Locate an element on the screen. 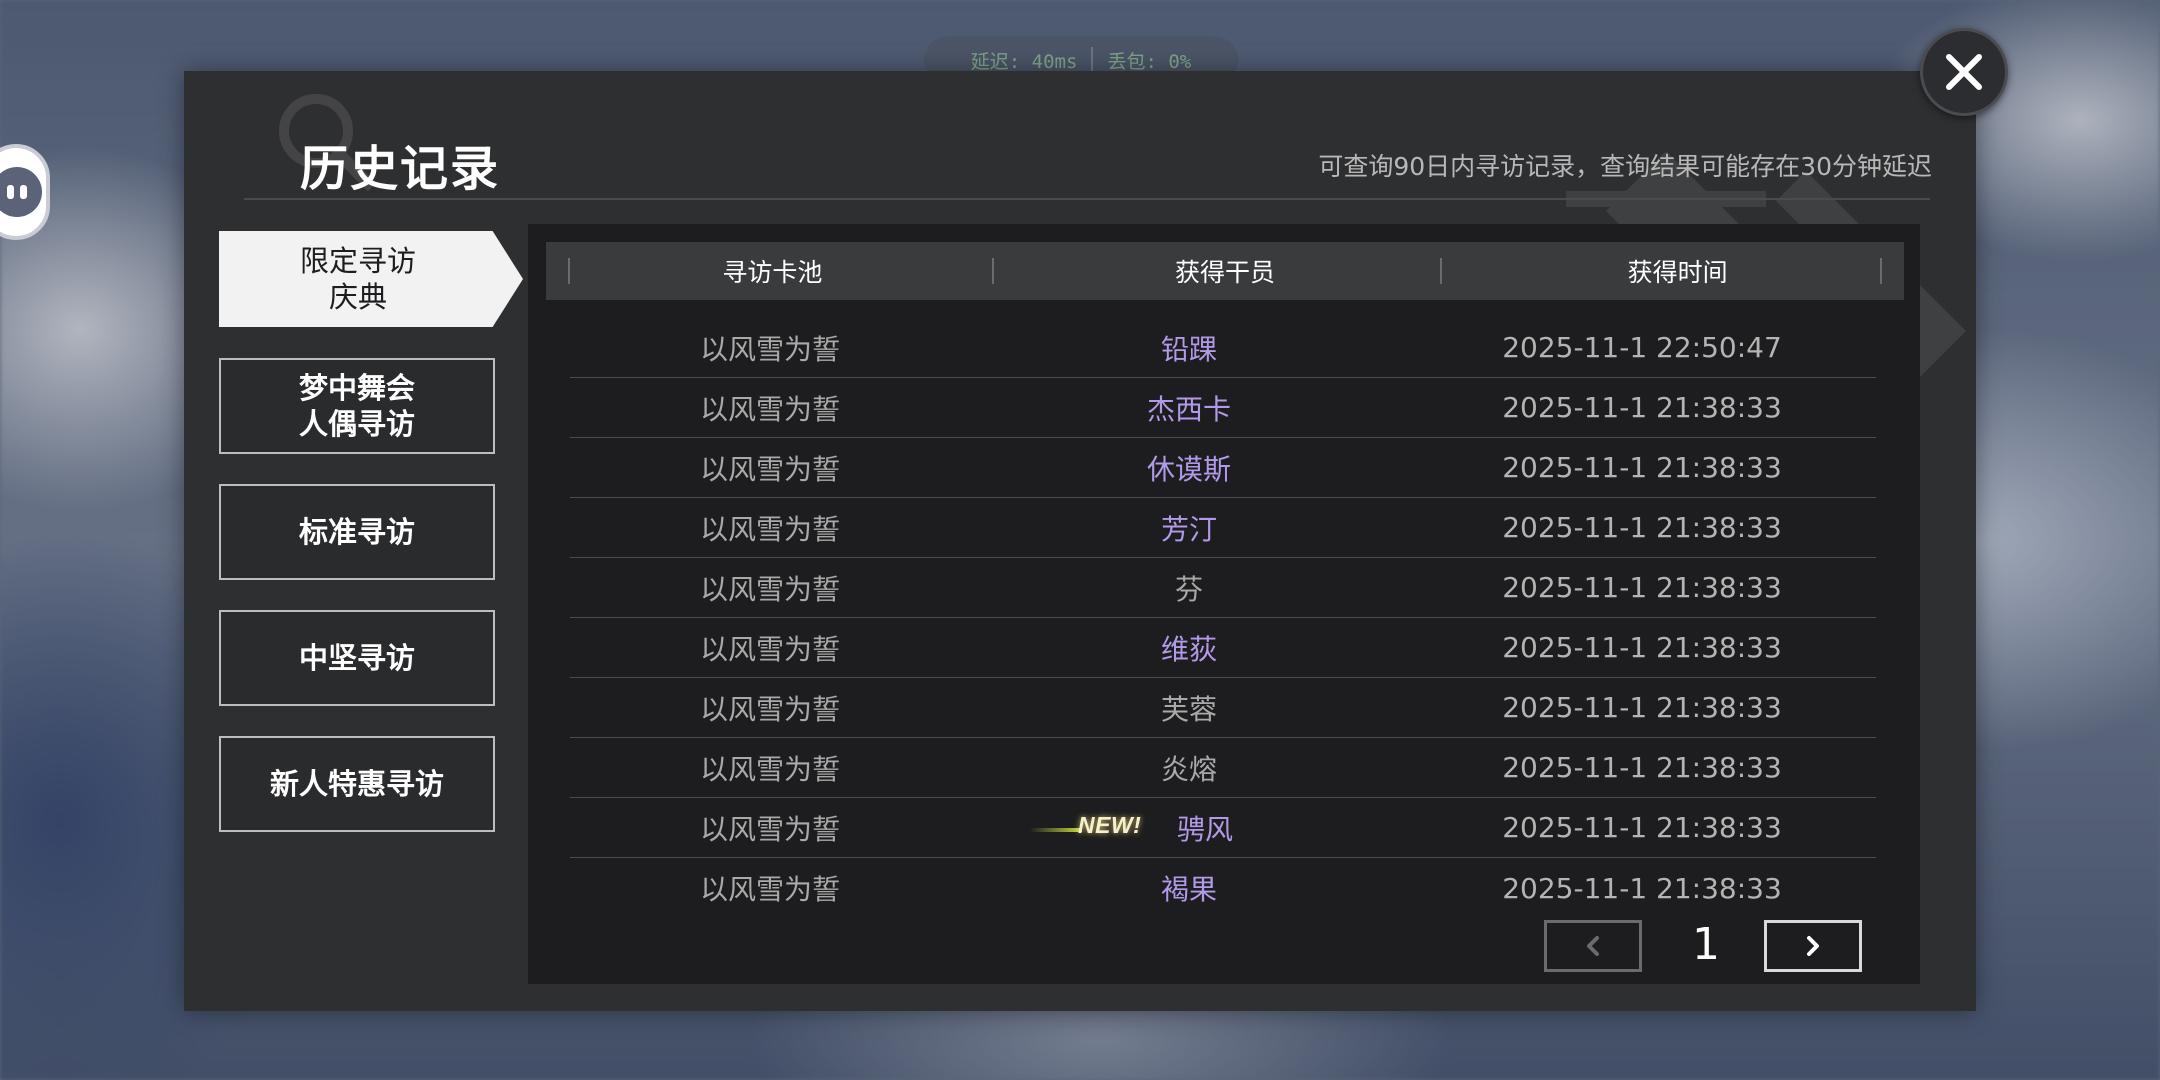  table-header: 寻访卡池 获得干员 获得时间 is located at coordinates (1225, 271).